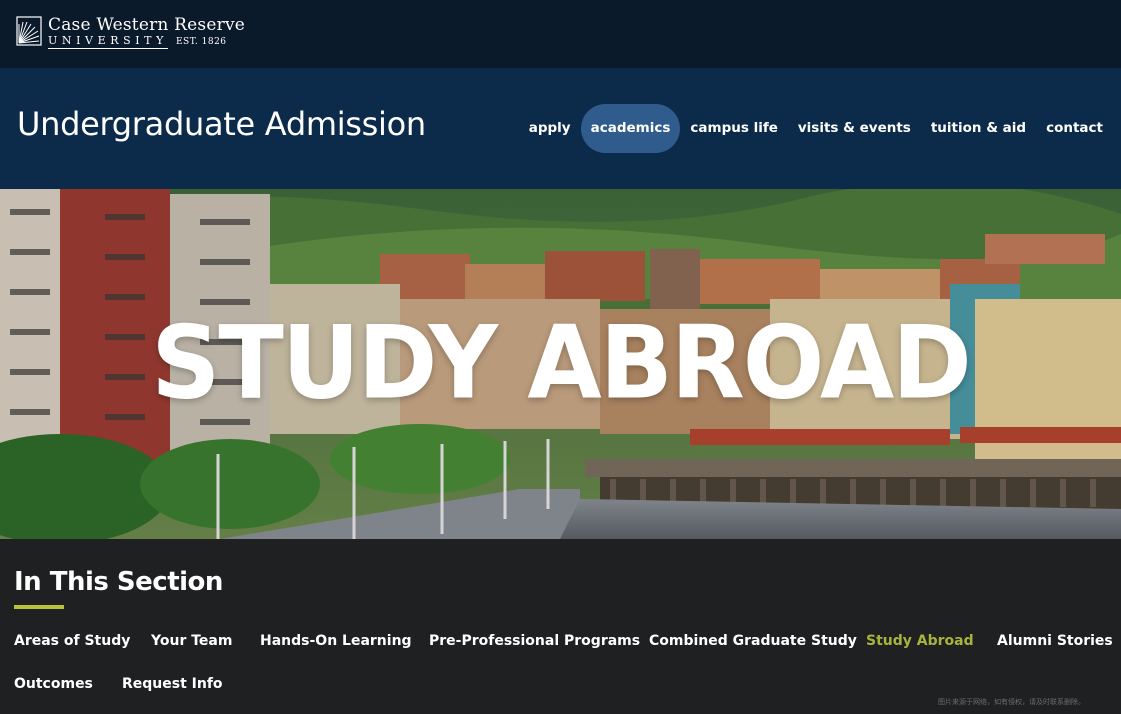 The image size is (1121, 714). I want to click on section-link-hands-on-learning: Hands-On Learning, so click(336, 641).